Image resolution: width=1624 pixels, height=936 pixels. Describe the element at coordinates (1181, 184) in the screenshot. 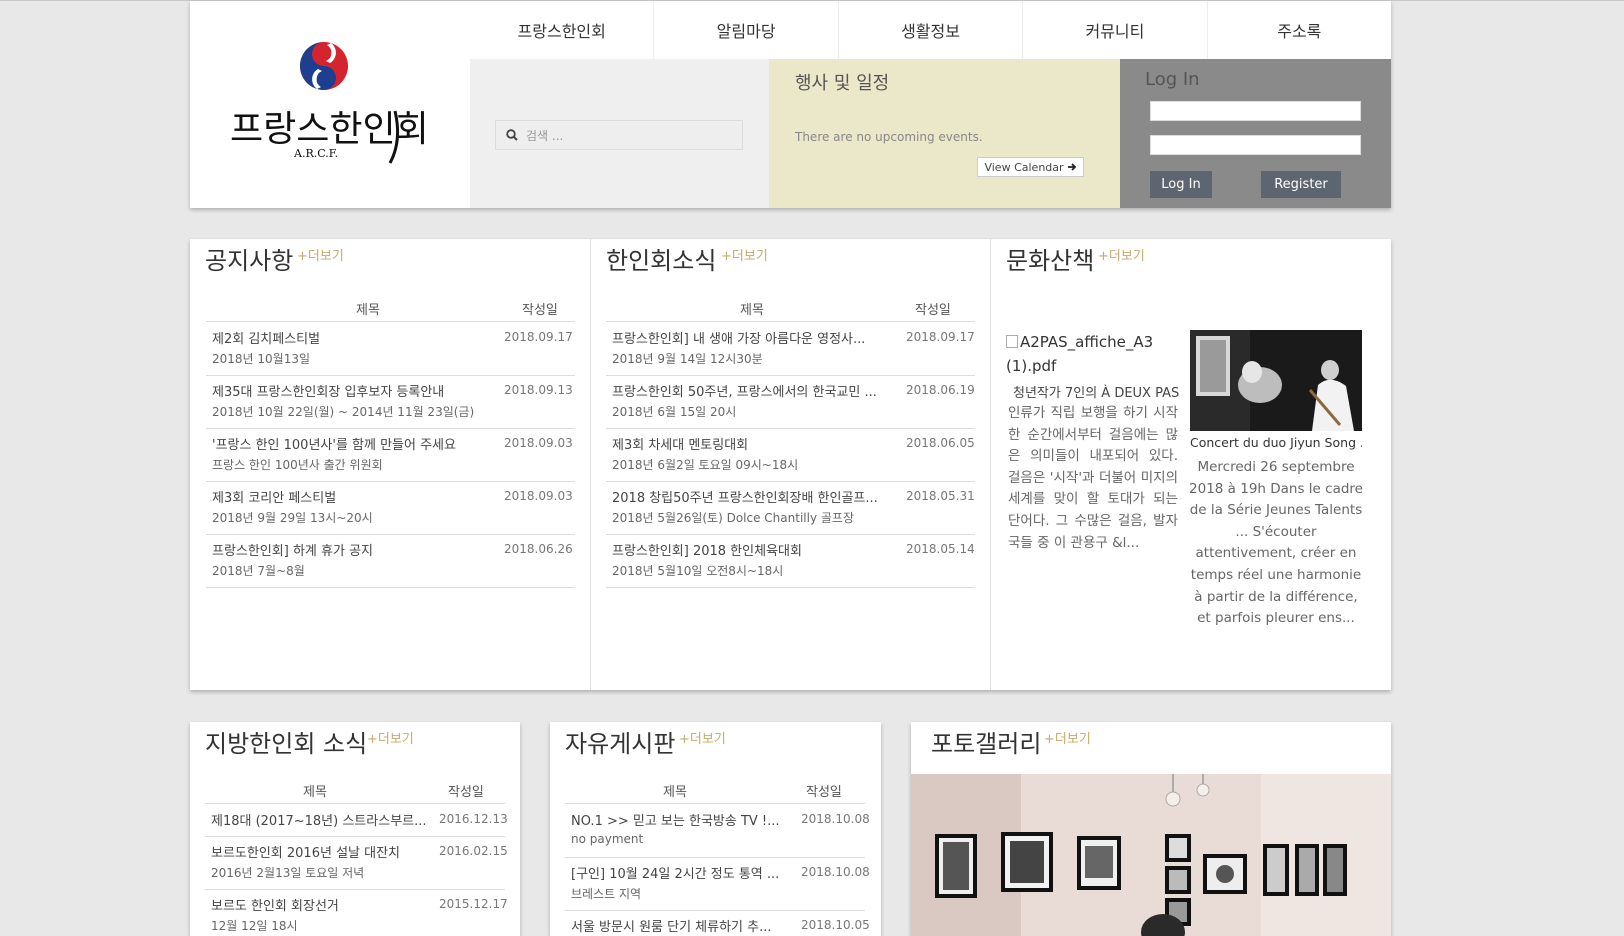

I see `login-button: Log In` at that location.